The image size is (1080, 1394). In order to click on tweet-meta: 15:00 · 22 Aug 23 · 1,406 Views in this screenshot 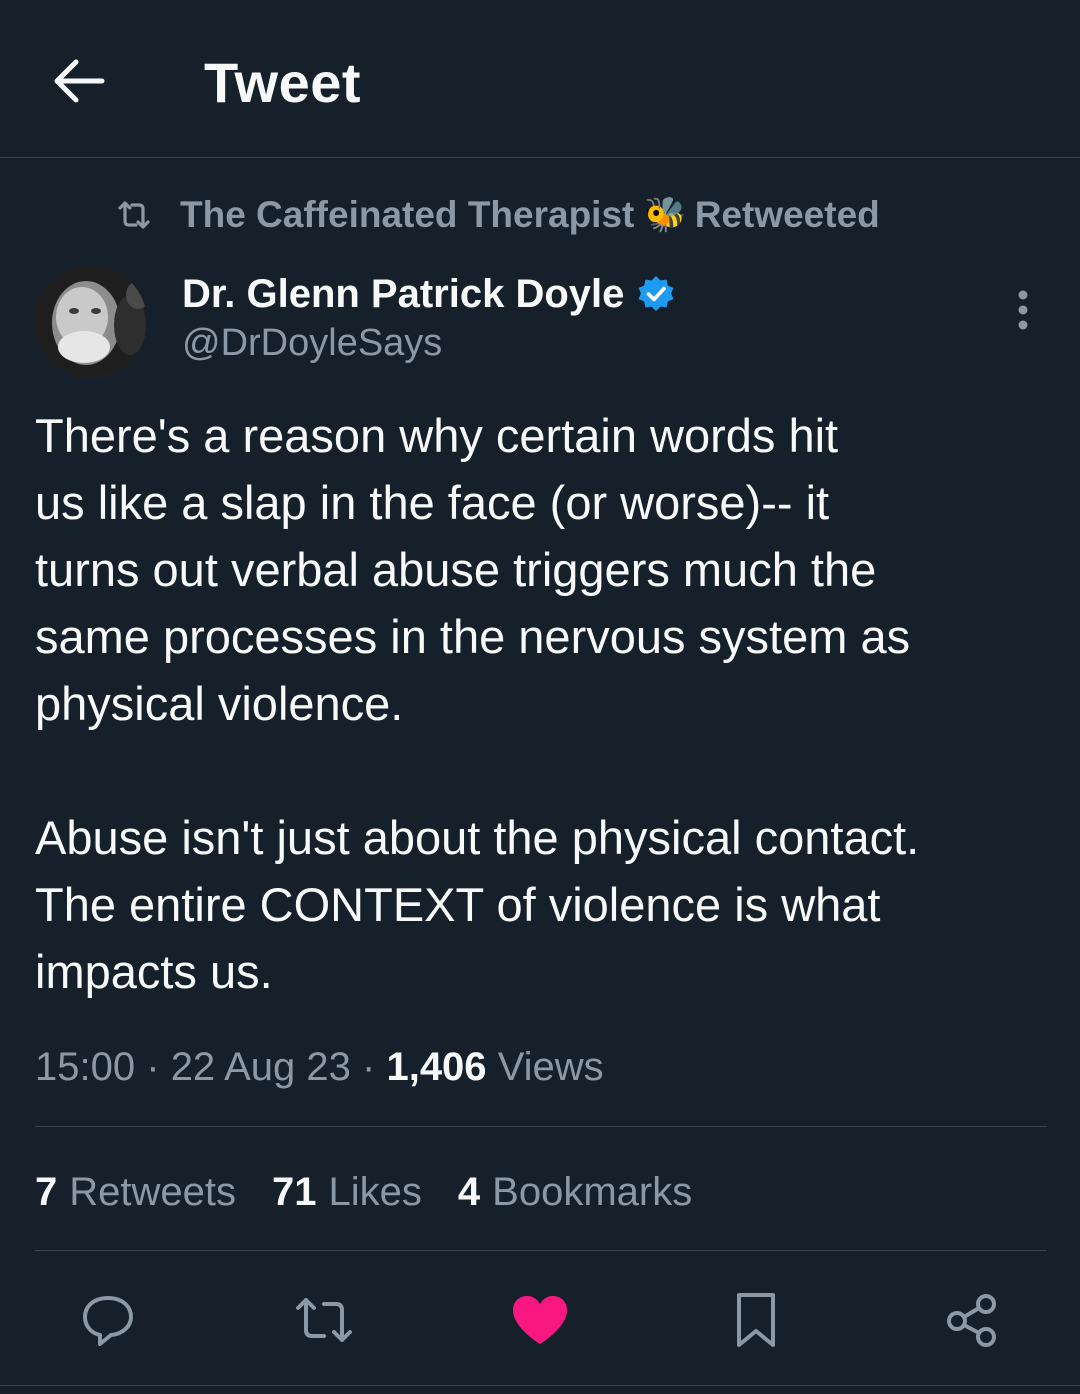, I will do `click(319, 1067)`.